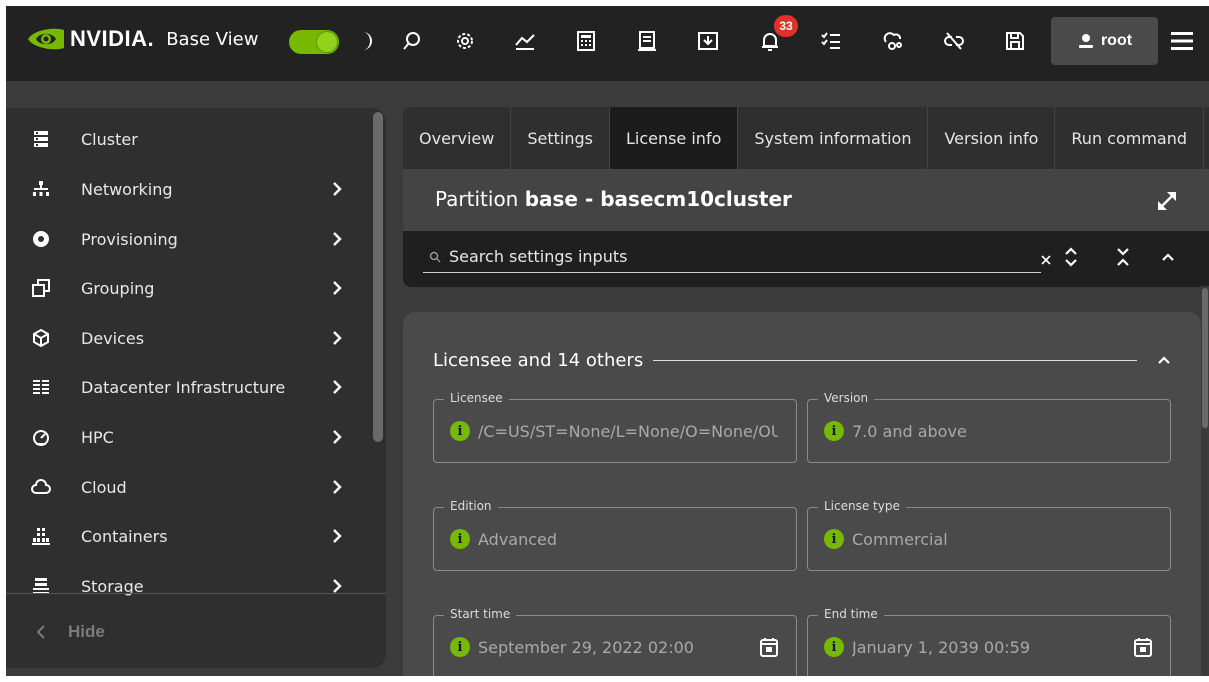  What do you see at coordinates (525, 41) in the screenshot?
I see `chart-icon` at bounding box center [525, 41].